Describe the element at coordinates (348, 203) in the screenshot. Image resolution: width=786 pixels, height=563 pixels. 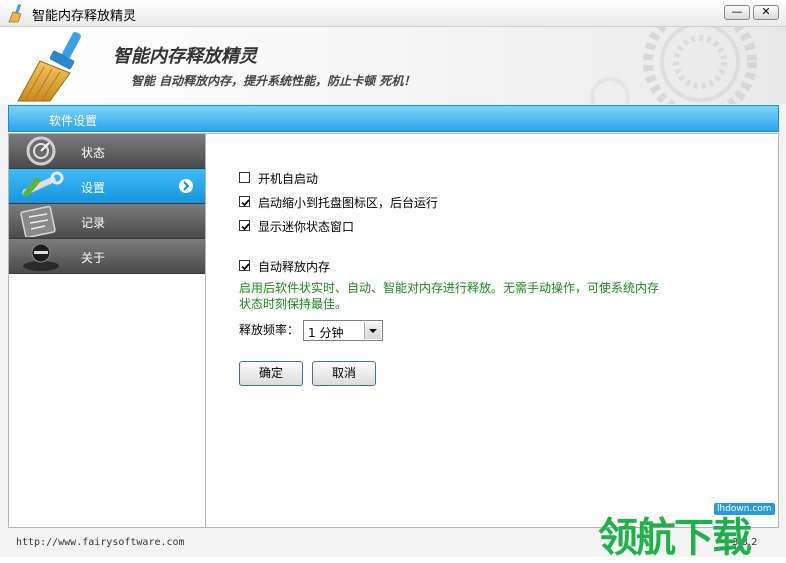
I see `tray-label: 启动缩小到托盘图标区，后台运行` at that location.